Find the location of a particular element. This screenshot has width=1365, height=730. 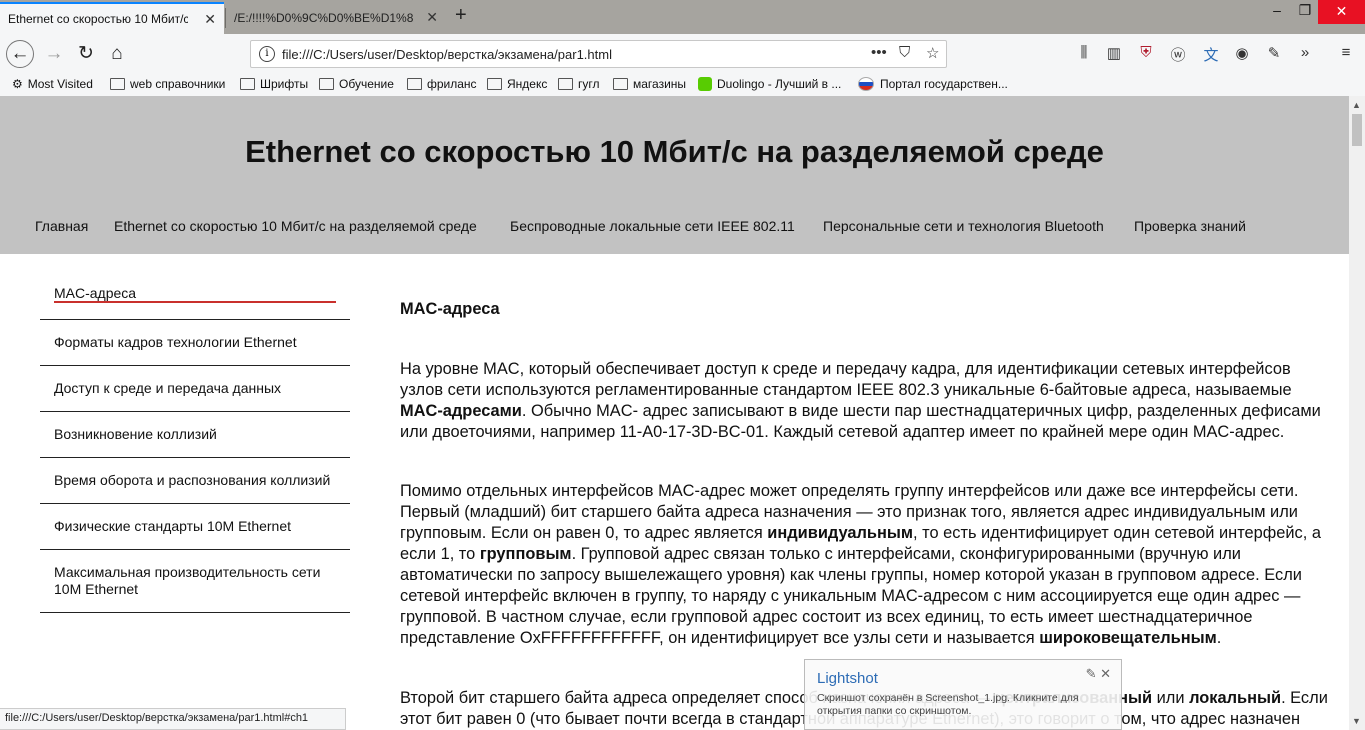

pocket-icon: ⛉ is located at coordinates (904, 52).